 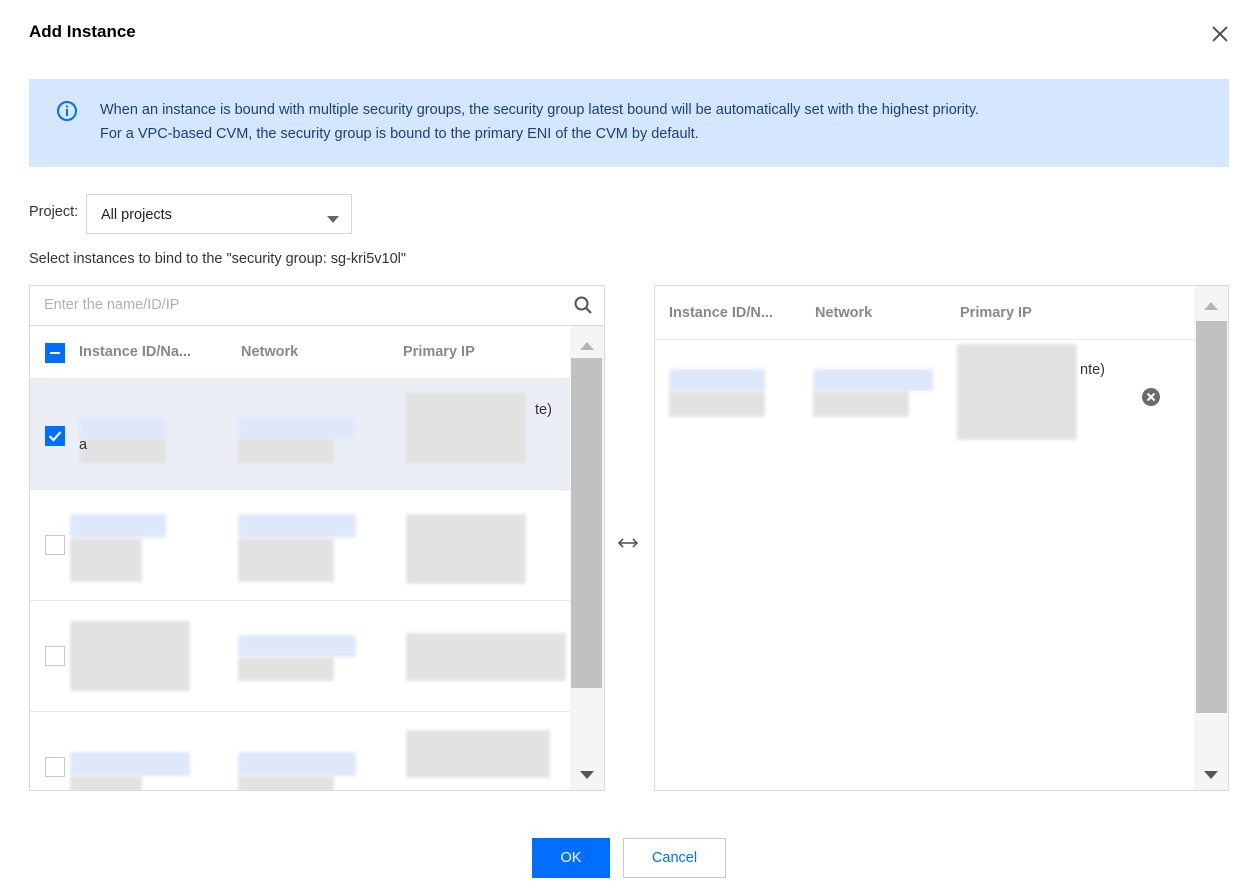 What do you see at coordinates (55, 353) in the screenshot?
I see `select-all-checkbox` at bounding box center [55, 353].